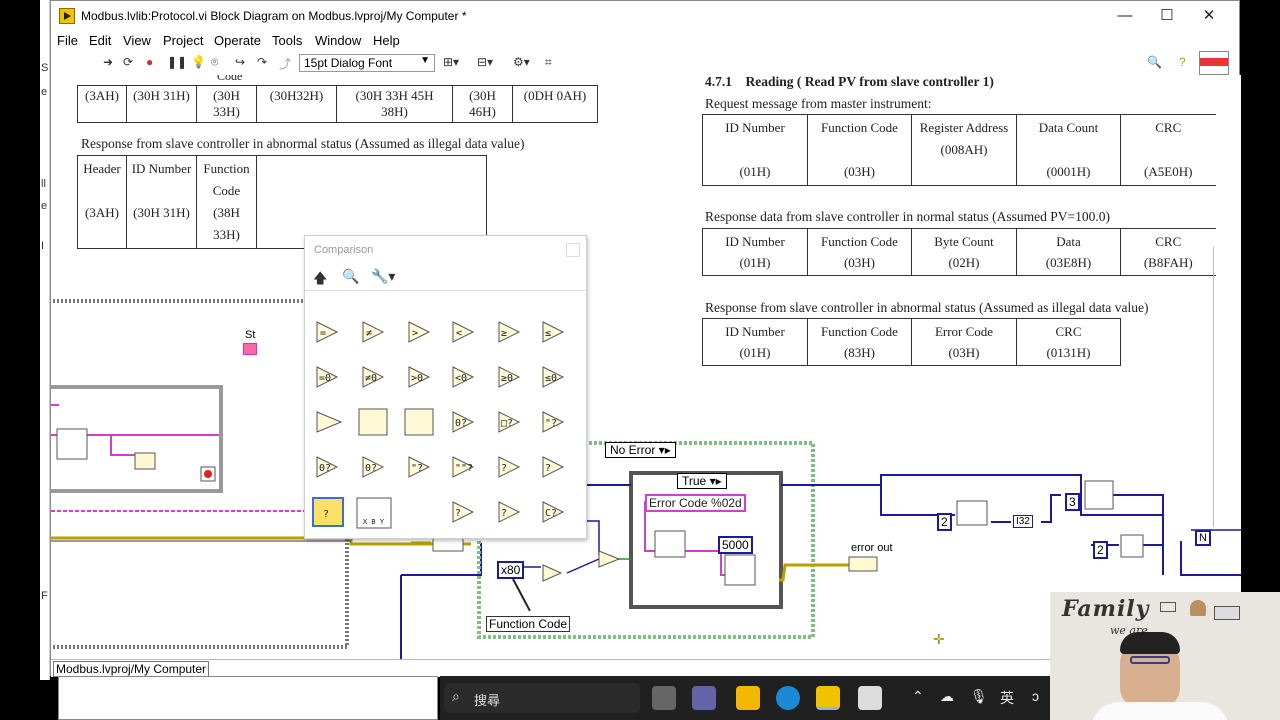 This screenshot has width=1280, height=720. What do you see at coordinates (1160, 711) in the screenshot?
I see `person-shirt` at bounding box center [1160, 711].